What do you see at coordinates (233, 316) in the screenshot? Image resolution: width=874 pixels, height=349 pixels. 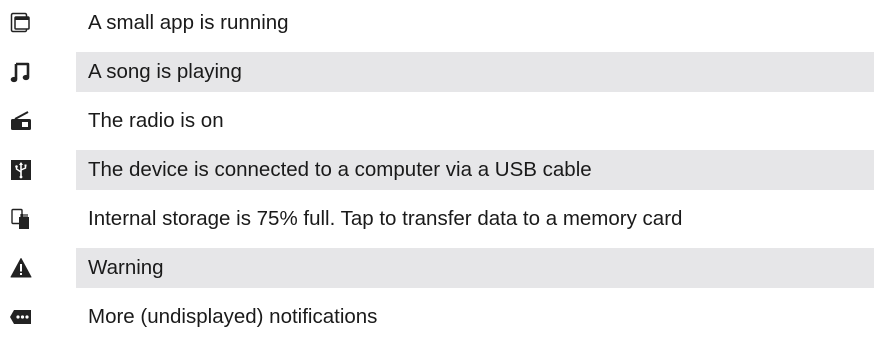 I see `row-text: More (undisplayed) notifications` at bounding box center [233, 316].